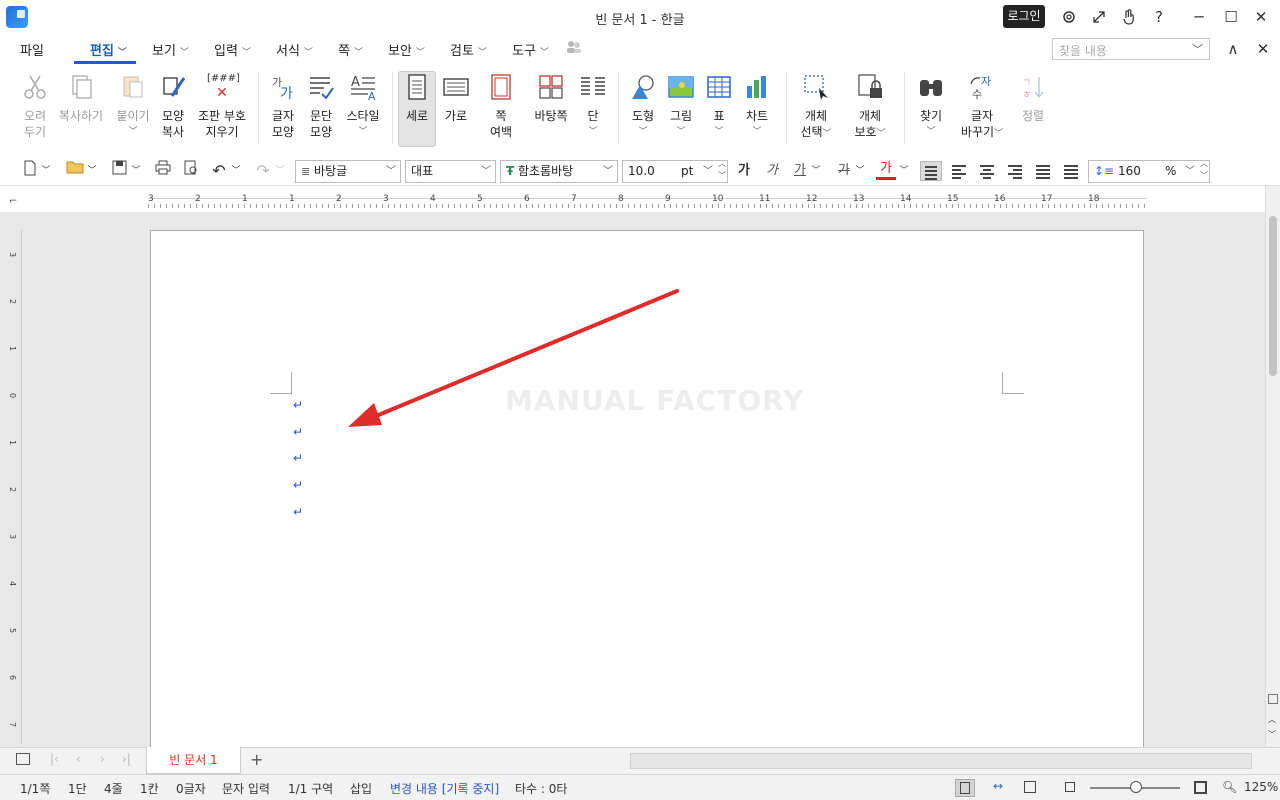 Image resolution: width=1280 pixels, height=800 pixels. Describe the element at coordinates (1015, 171) in the screenshot. I see `align-right-button` at that location.